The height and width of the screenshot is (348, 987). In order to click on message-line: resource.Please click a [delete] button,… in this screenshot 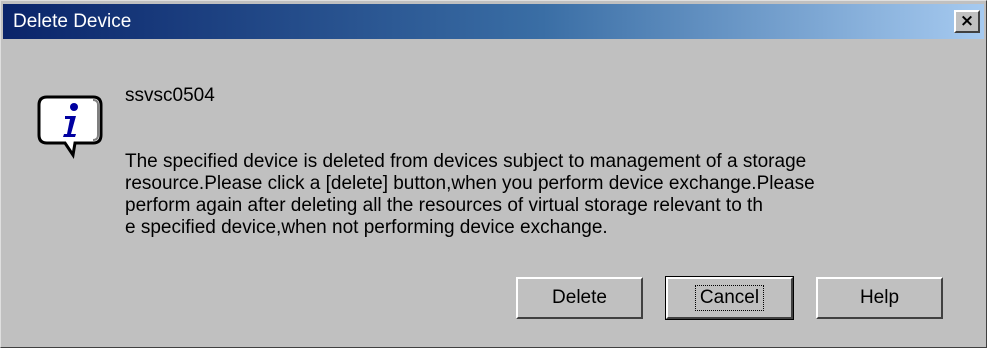, I will do `click(470, 183)`.